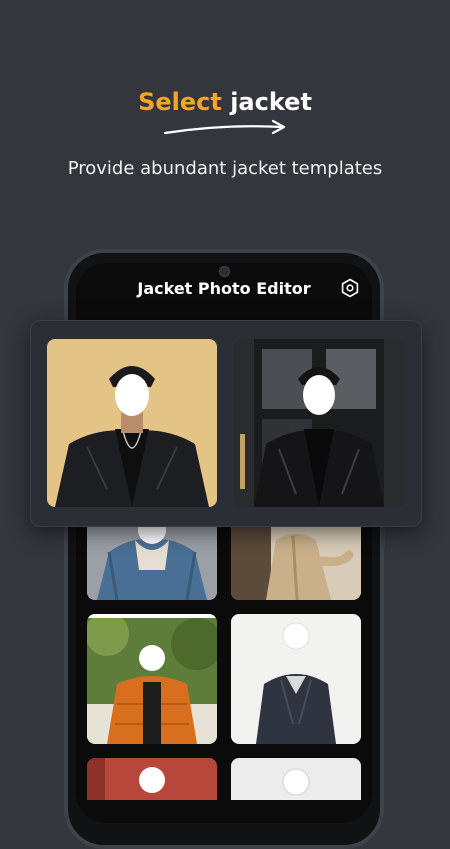 The width and height of the screenshot is (450, 849). I want to click on leather-jacket-beige-photo, so click(132, 423).